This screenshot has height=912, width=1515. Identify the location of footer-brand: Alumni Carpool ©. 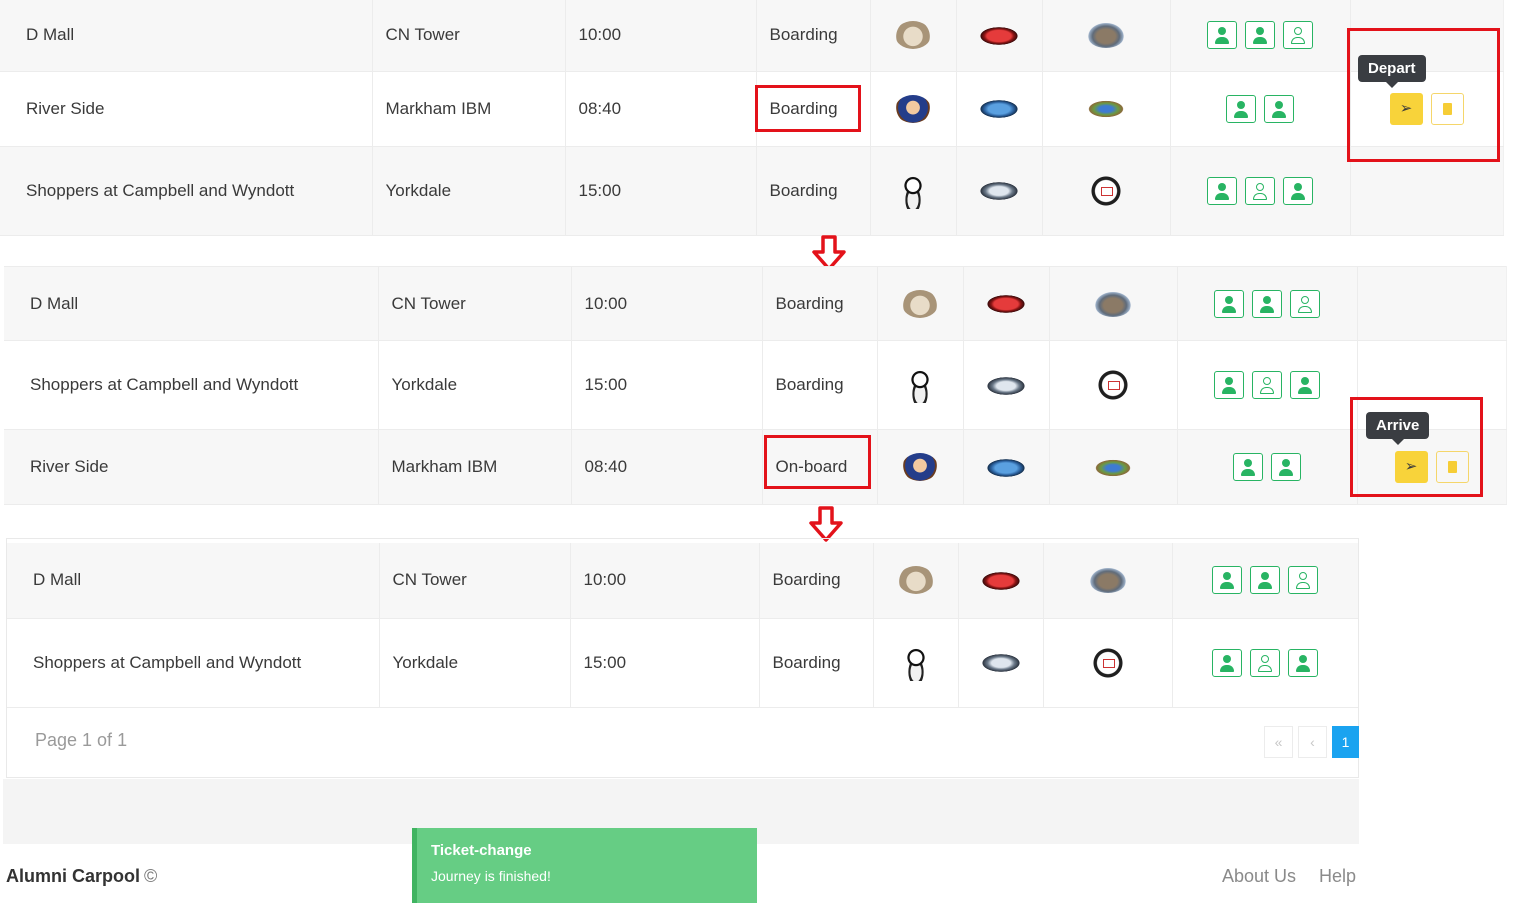
(81, 876).